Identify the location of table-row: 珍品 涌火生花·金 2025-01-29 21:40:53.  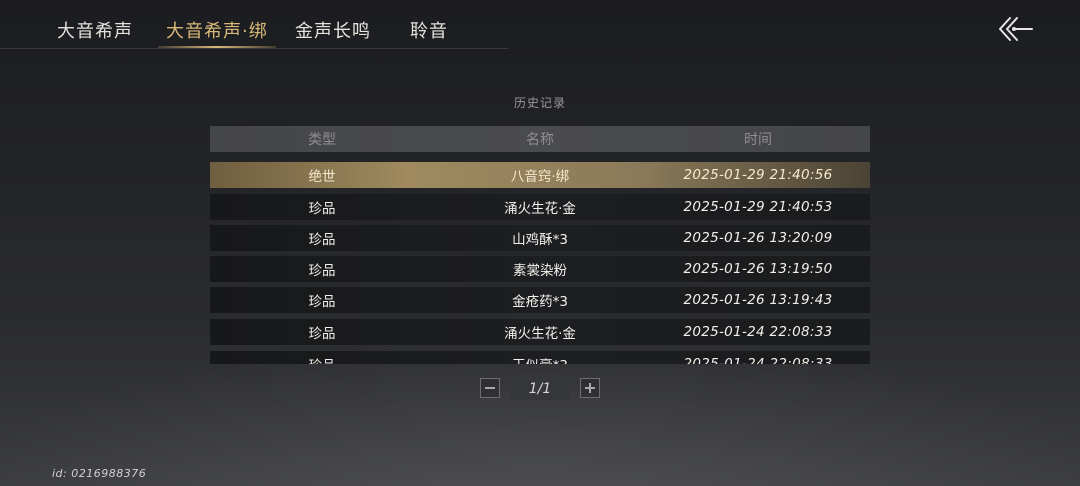
(540, 207).